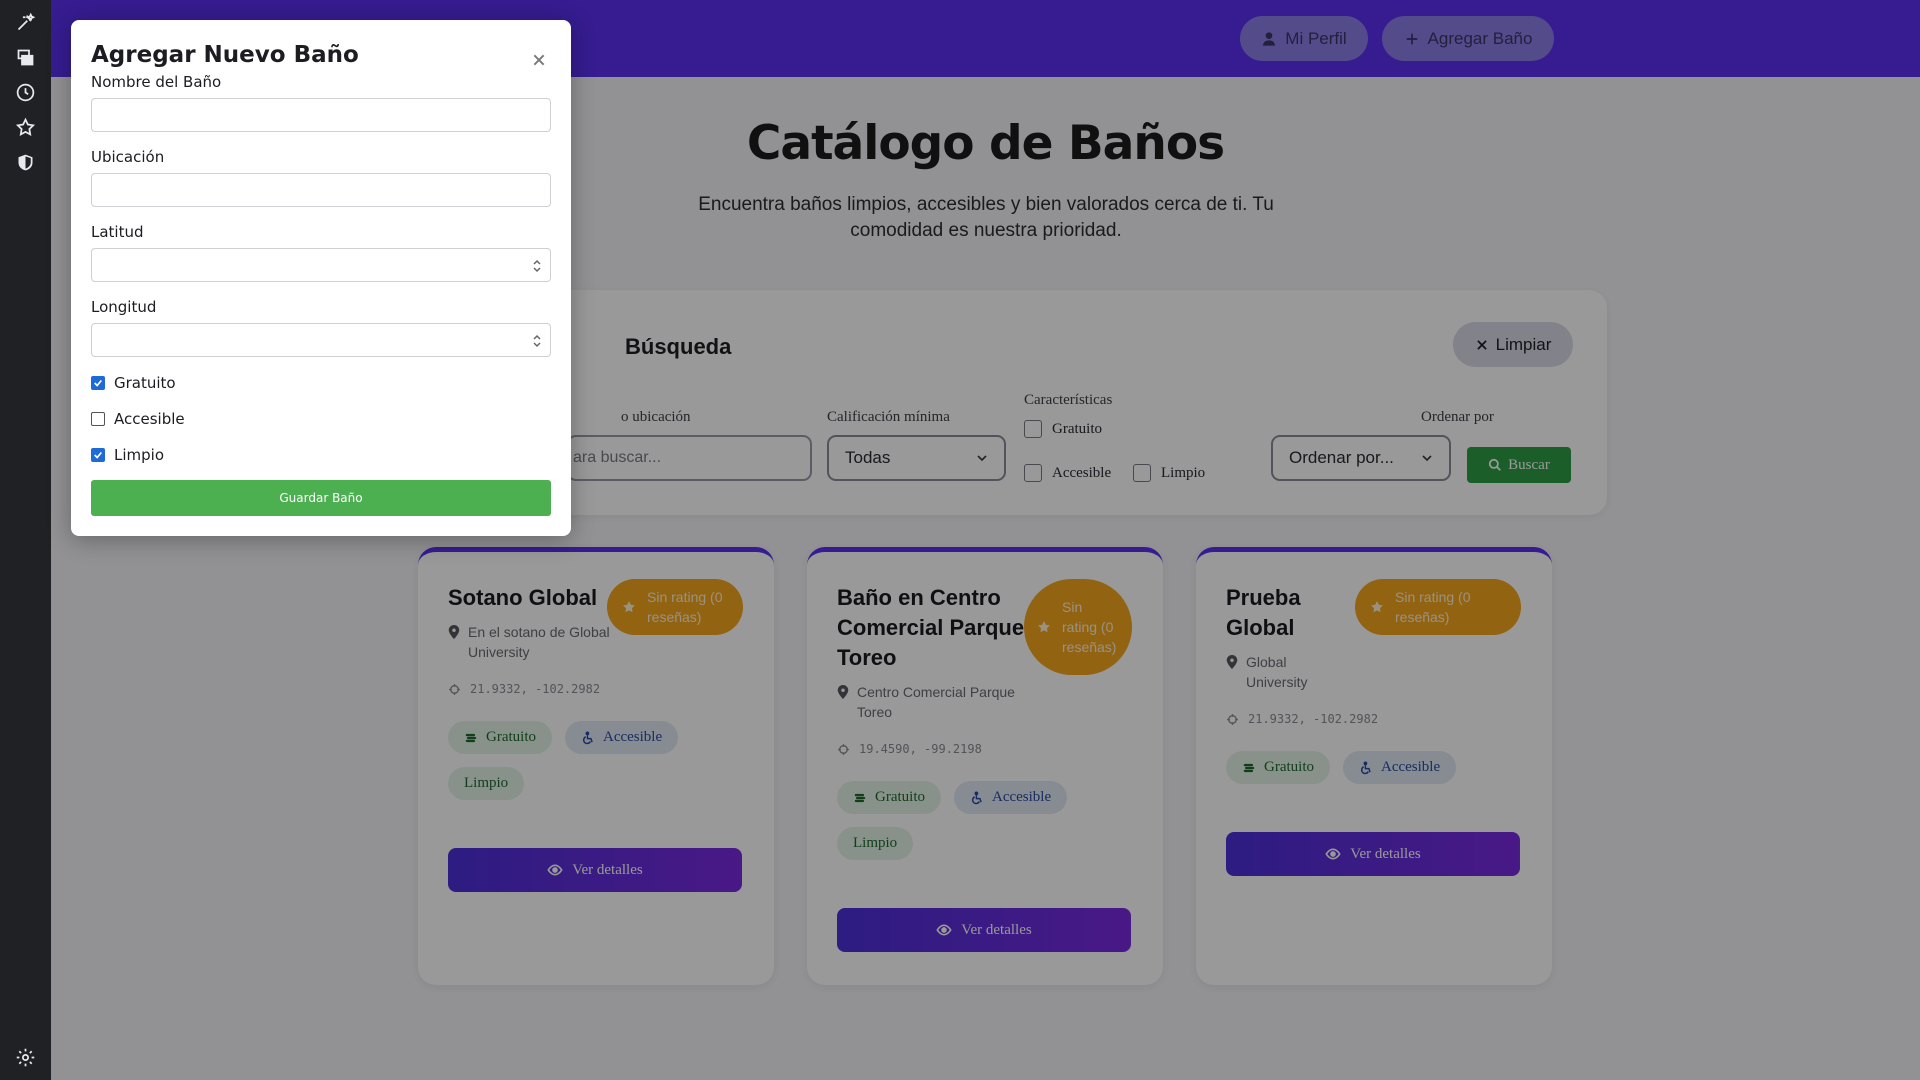 Image resolution: width=1920 pixels, height=1080 pixels. Describe the element at coordinates (117, 232) in the screenshot. I see `latitude-field-label: Latitud` at that location.